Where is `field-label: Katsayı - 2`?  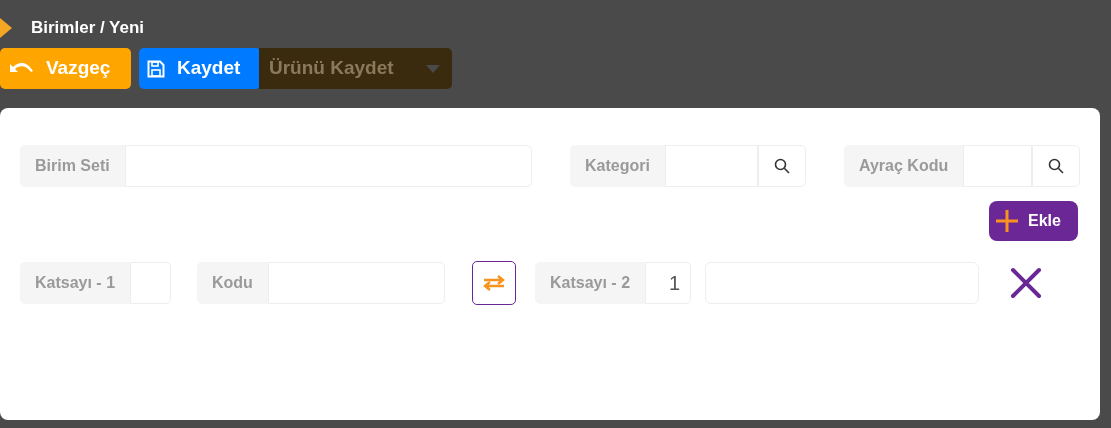
field-label: Katsayı - 2 is located at coordinates (590, 283).